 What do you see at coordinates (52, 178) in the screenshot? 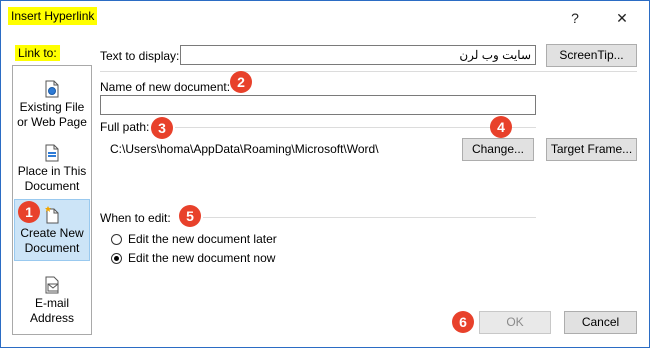
I see `sidebar-item-label: Place in This Document` at bounding box center [52, 178].